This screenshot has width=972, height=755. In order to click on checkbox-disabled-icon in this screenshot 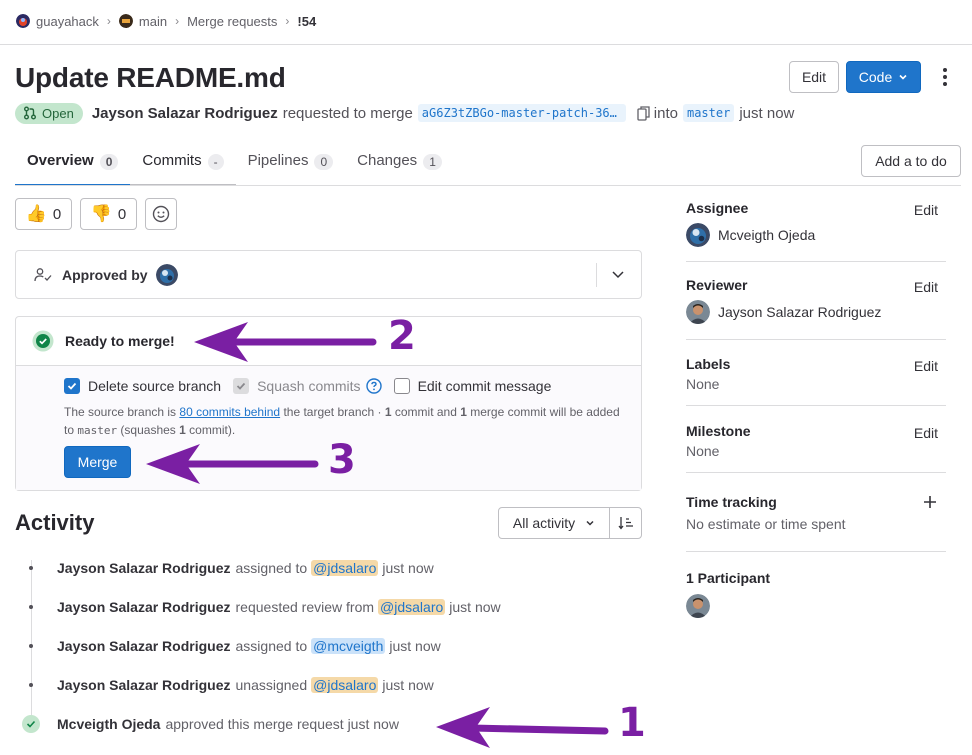, I will do `click(241, 386)`.